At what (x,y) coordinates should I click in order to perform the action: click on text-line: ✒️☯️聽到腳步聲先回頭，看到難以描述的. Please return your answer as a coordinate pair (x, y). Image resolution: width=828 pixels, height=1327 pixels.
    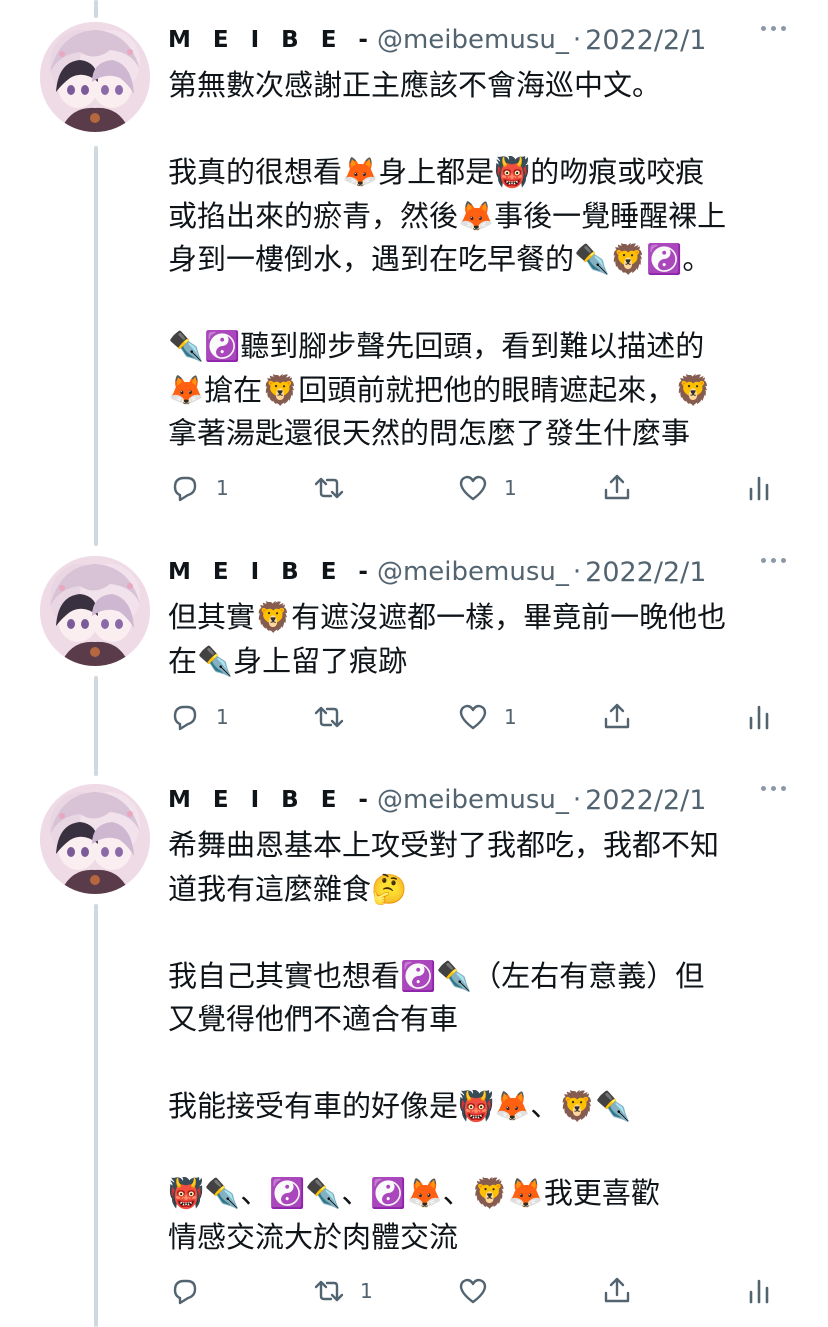
    Looking at the image, I should click on (436, 346).